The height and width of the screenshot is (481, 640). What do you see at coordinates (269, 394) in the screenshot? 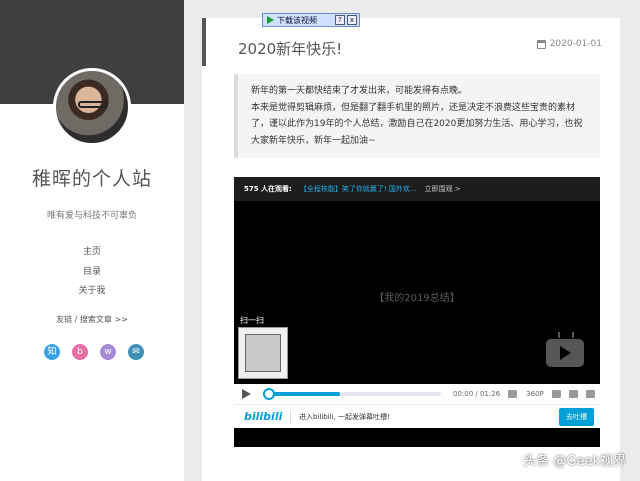
I see `progress-knob` at bounding box center [269, 394].